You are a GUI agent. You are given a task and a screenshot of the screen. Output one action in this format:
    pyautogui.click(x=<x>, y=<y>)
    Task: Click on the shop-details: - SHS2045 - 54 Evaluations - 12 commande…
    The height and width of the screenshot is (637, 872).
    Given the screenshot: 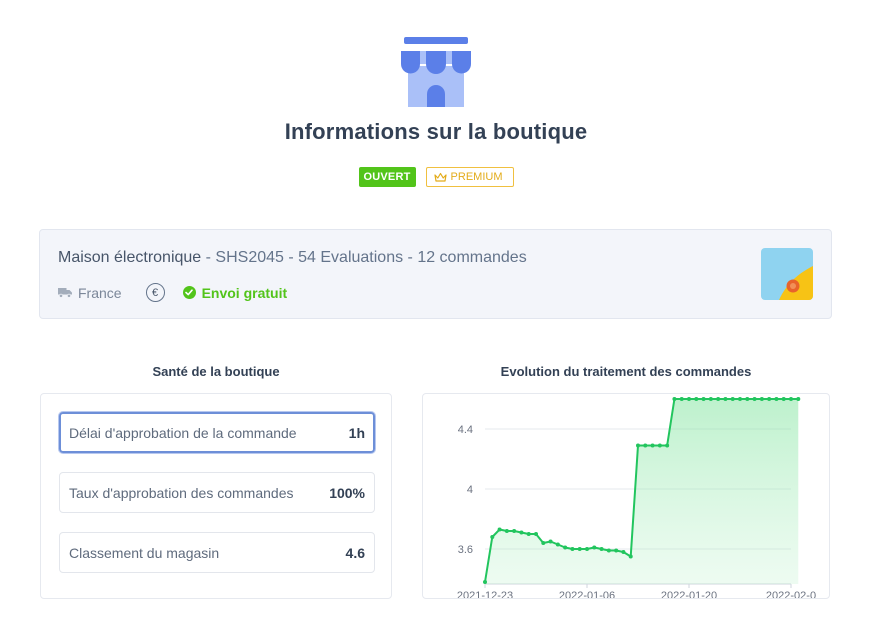 What is the action you would take?
    pyautogui.click(x=364, y=257)
    